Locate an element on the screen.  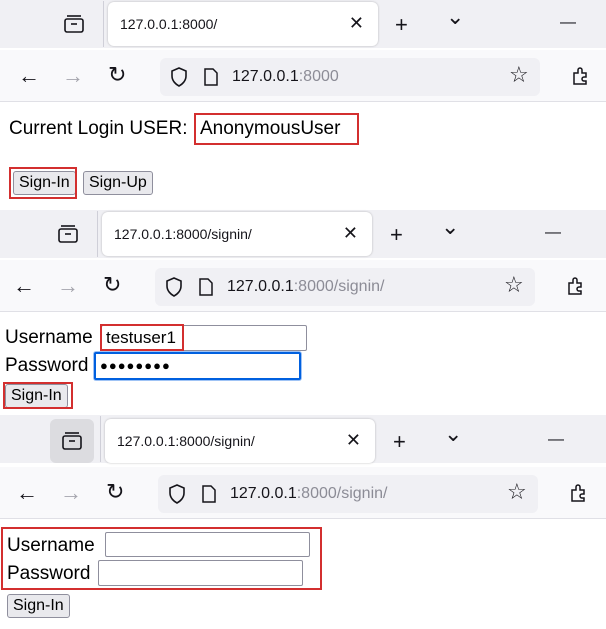
highlight-login-form is located at coordinates (161, 558).